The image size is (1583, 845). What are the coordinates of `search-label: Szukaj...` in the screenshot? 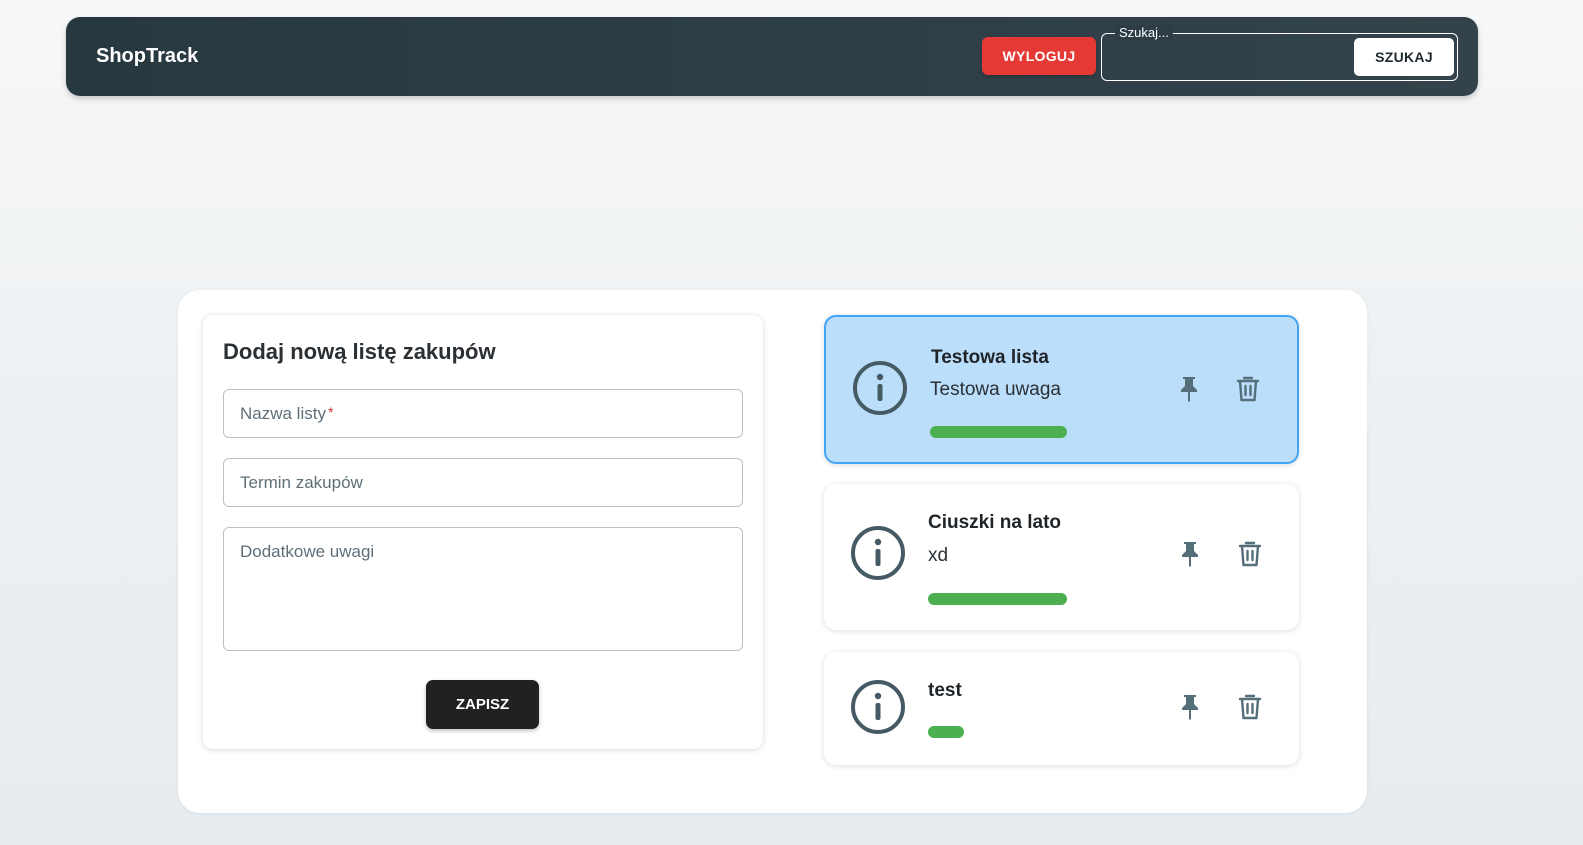 It's located at (1144, 32).